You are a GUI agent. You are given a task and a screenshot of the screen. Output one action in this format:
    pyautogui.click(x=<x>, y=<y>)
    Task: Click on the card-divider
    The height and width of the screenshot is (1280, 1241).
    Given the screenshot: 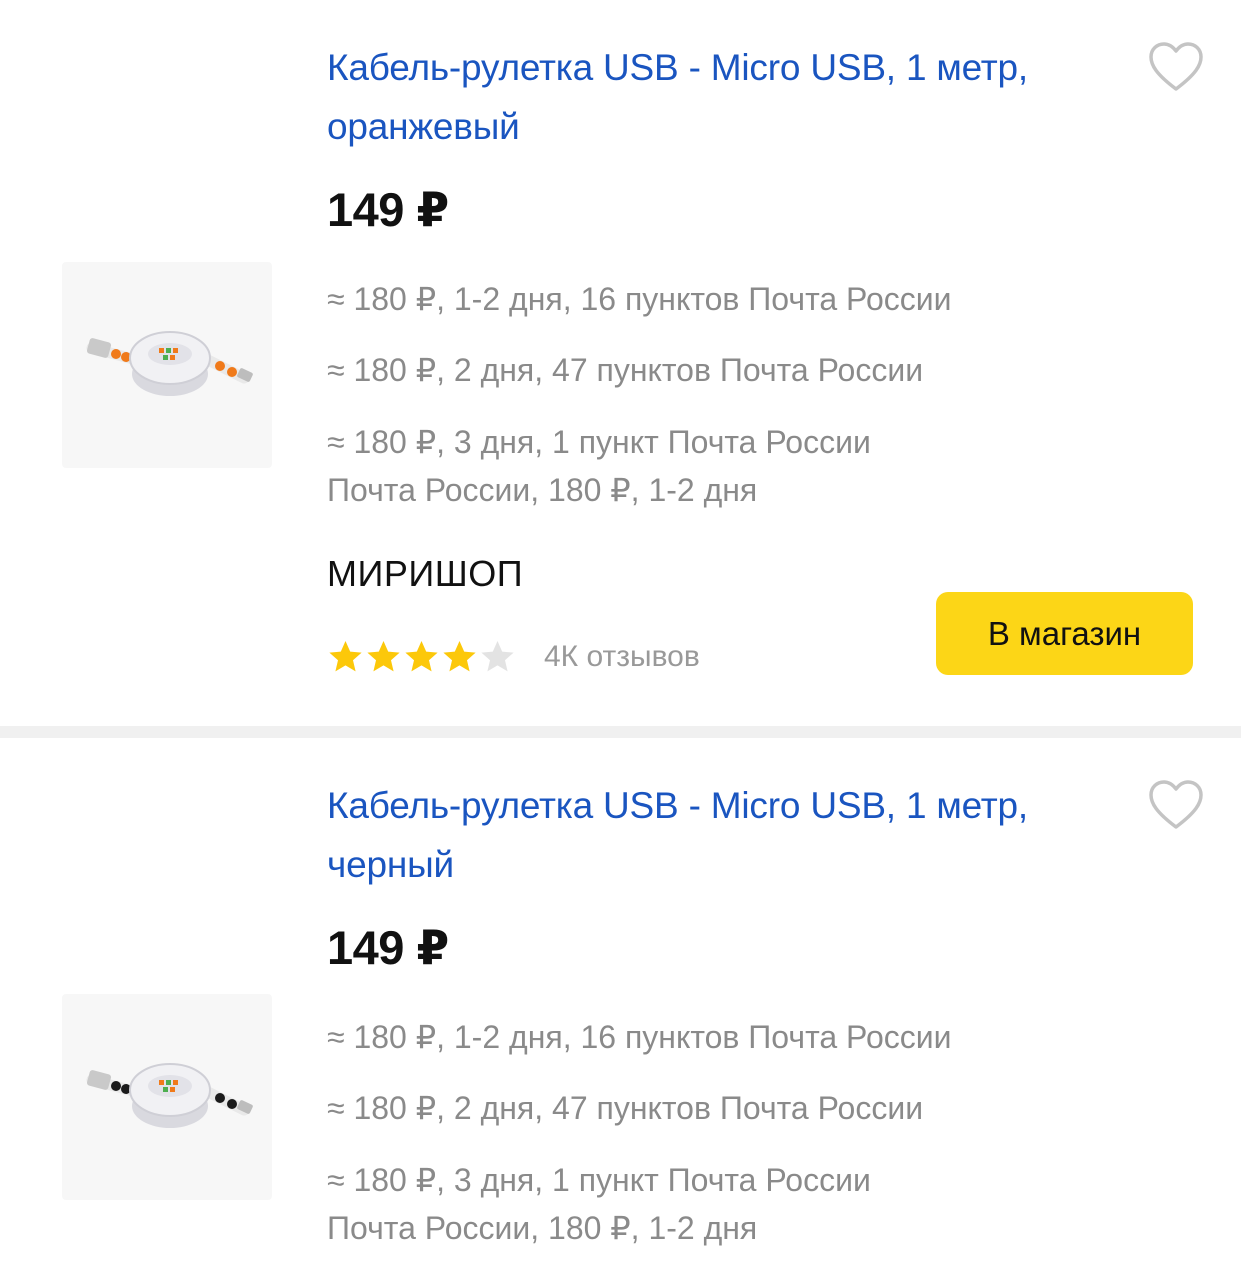 What is the action you would take?
    pyautogui.click(x=620, y=732)
    